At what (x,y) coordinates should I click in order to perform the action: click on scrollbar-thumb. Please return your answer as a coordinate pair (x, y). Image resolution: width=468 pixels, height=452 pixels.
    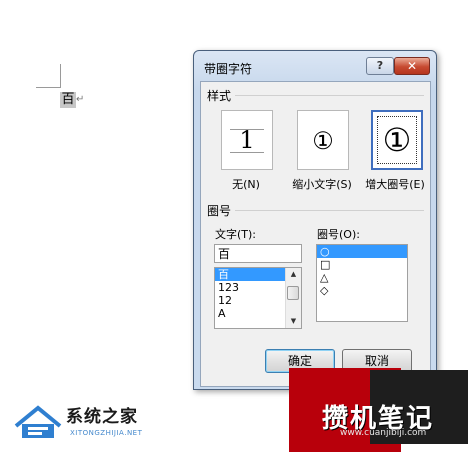
    Looking at the image, I should click on (293, 293).